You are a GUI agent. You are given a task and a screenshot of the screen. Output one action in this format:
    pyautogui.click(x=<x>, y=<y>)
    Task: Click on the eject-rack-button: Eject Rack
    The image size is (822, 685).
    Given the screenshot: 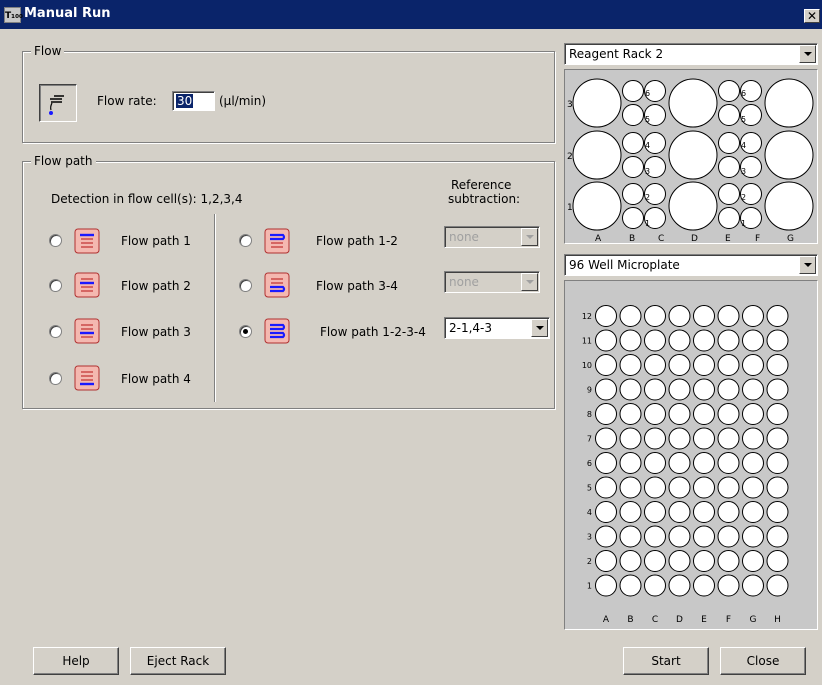 What is the action you would take?
    pyautogui.click(x=178, y=661)
    